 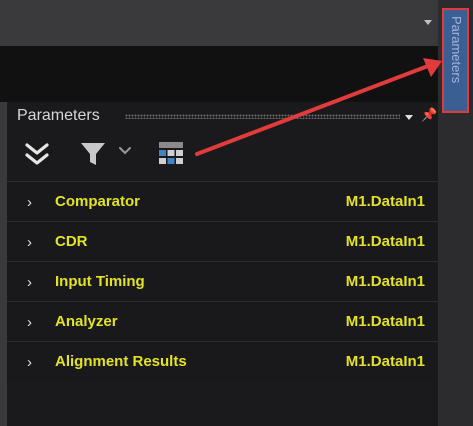 What do you see at coordinates (262, 116) in the screenshot?
I see `panel-drag-grip` at bounding box center [262, 116].